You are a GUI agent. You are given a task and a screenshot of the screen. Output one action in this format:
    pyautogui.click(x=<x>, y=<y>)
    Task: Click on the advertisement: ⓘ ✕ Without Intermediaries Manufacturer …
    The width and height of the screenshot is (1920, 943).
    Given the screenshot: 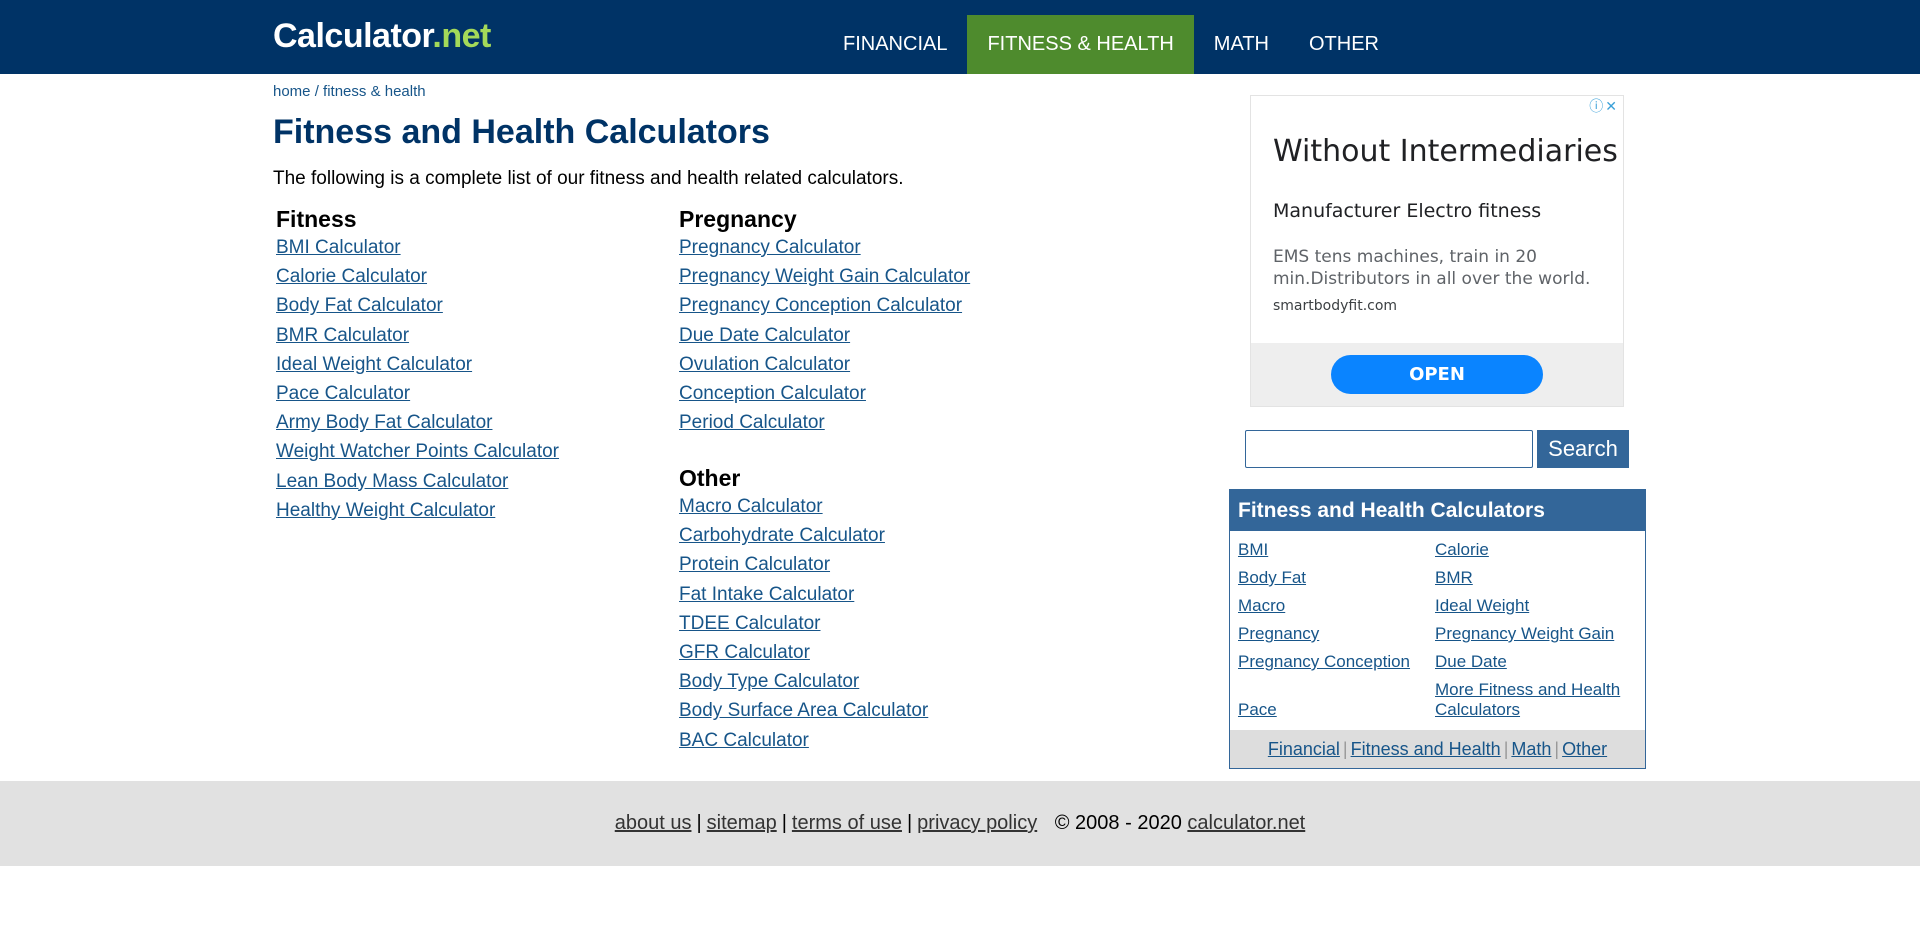 What is the action you would take?
    pyautogui.click(x=1437, y=251)
    